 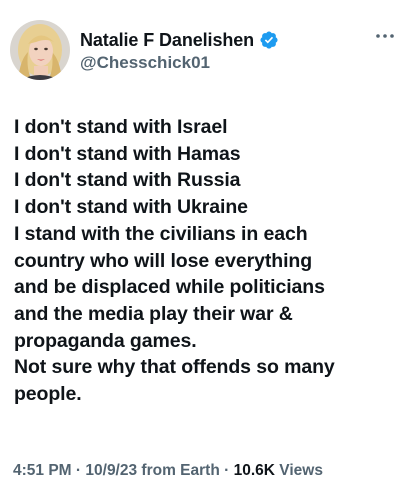 What do you see at coordinates (167, 40) in the screenshot?
I see `display-name: Natalie F Danelishen` at bounding box center [167, 40].